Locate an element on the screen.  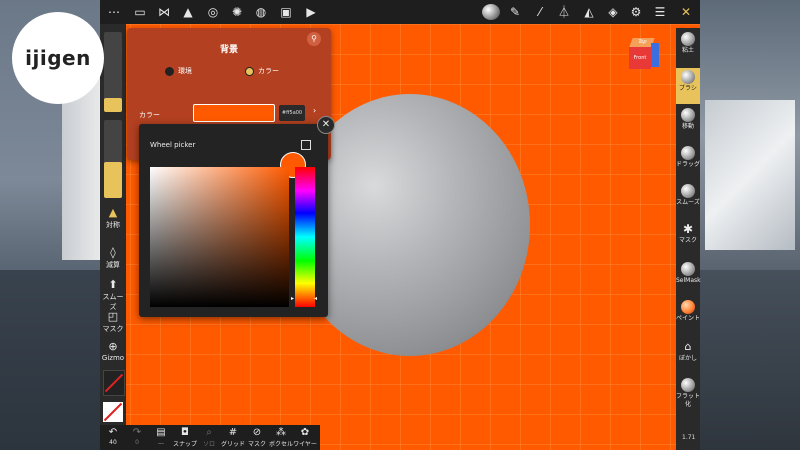
radius-slider-fill is located at coordinates (113, 105).